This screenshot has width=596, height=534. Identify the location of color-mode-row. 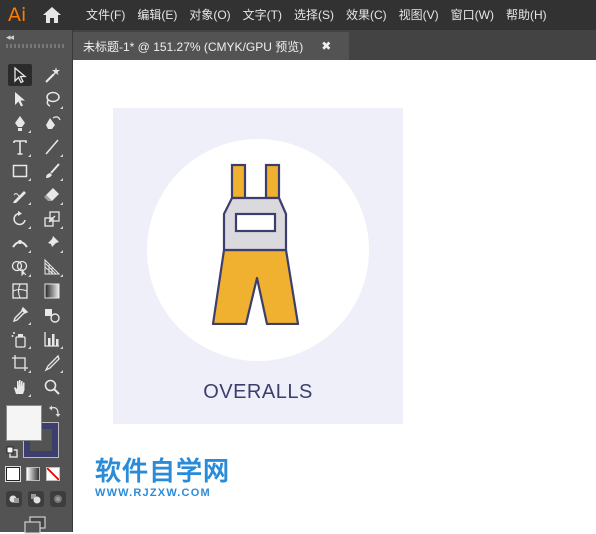
(32, 474).